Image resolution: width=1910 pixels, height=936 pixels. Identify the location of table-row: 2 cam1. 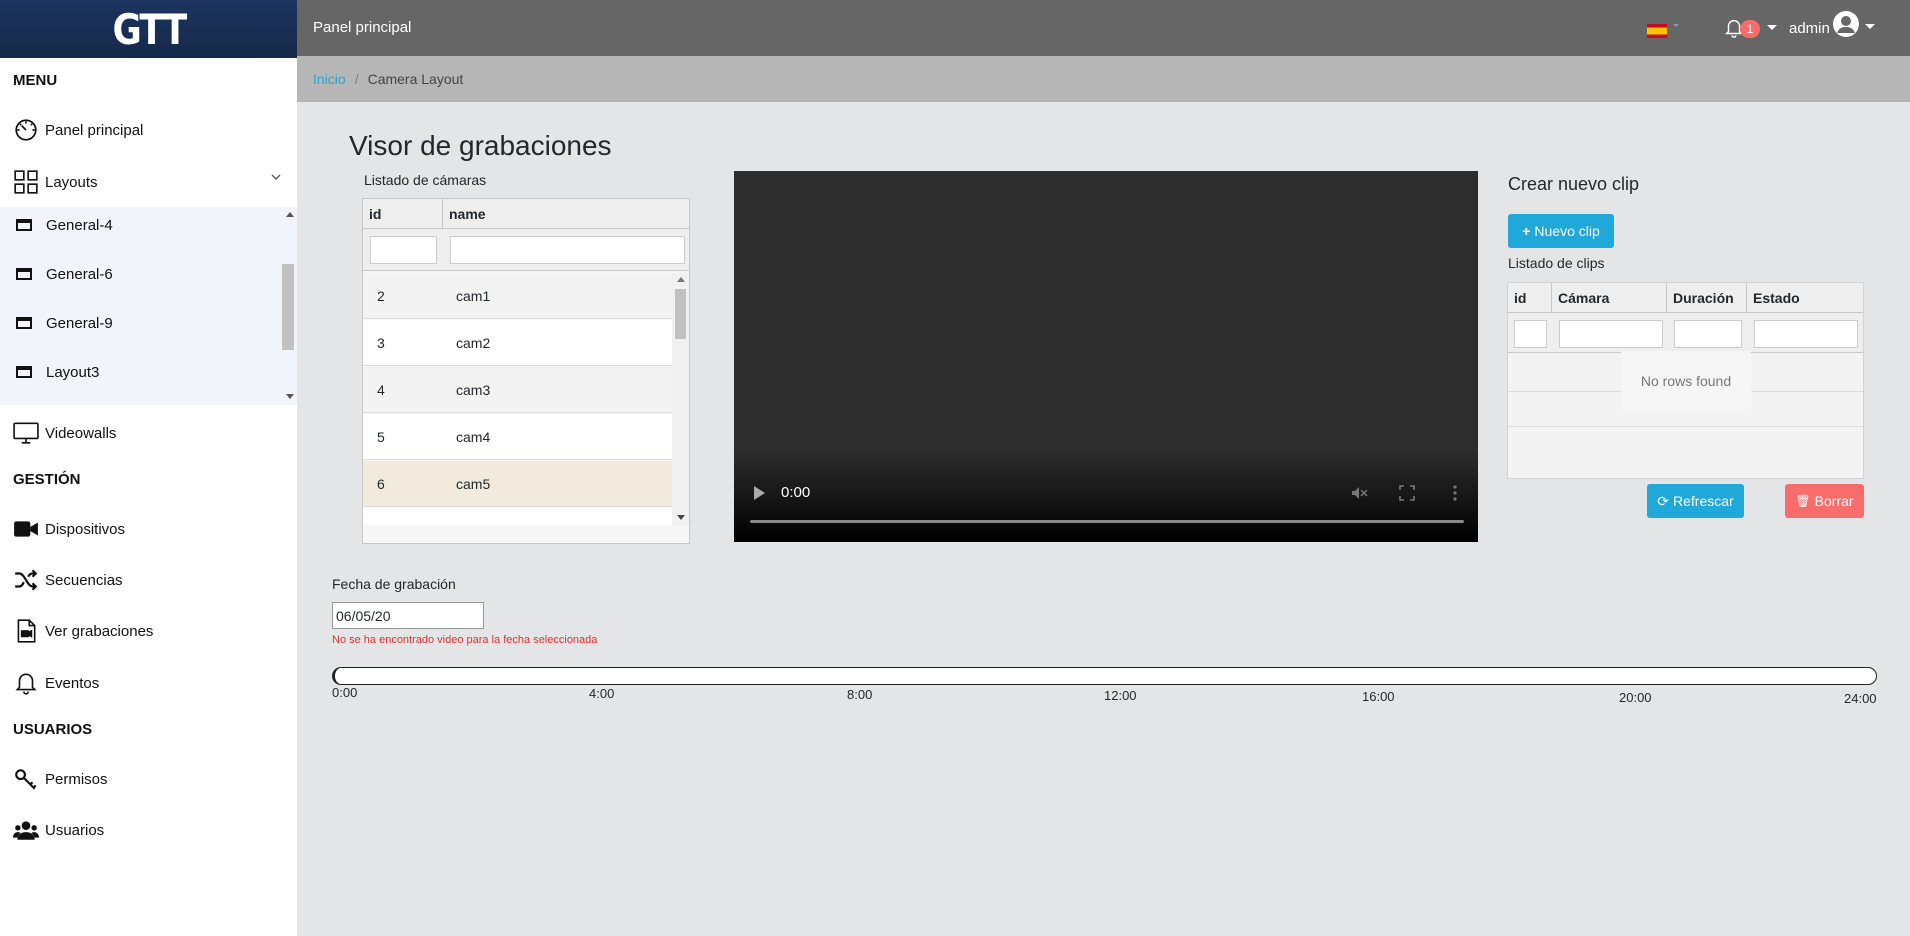
(517, 296).